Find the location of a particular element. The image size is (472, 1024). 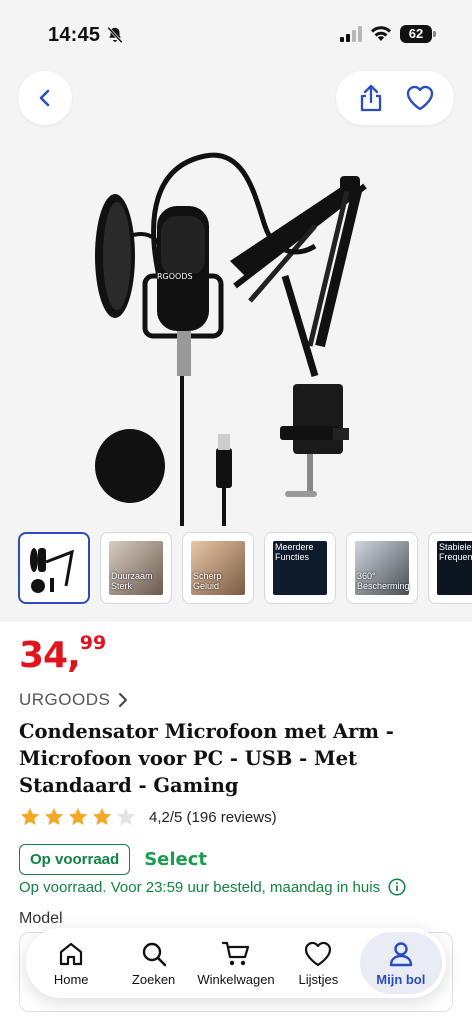

thumbnail-6: StabieleFrequentie is located at coordinates (450, 568).